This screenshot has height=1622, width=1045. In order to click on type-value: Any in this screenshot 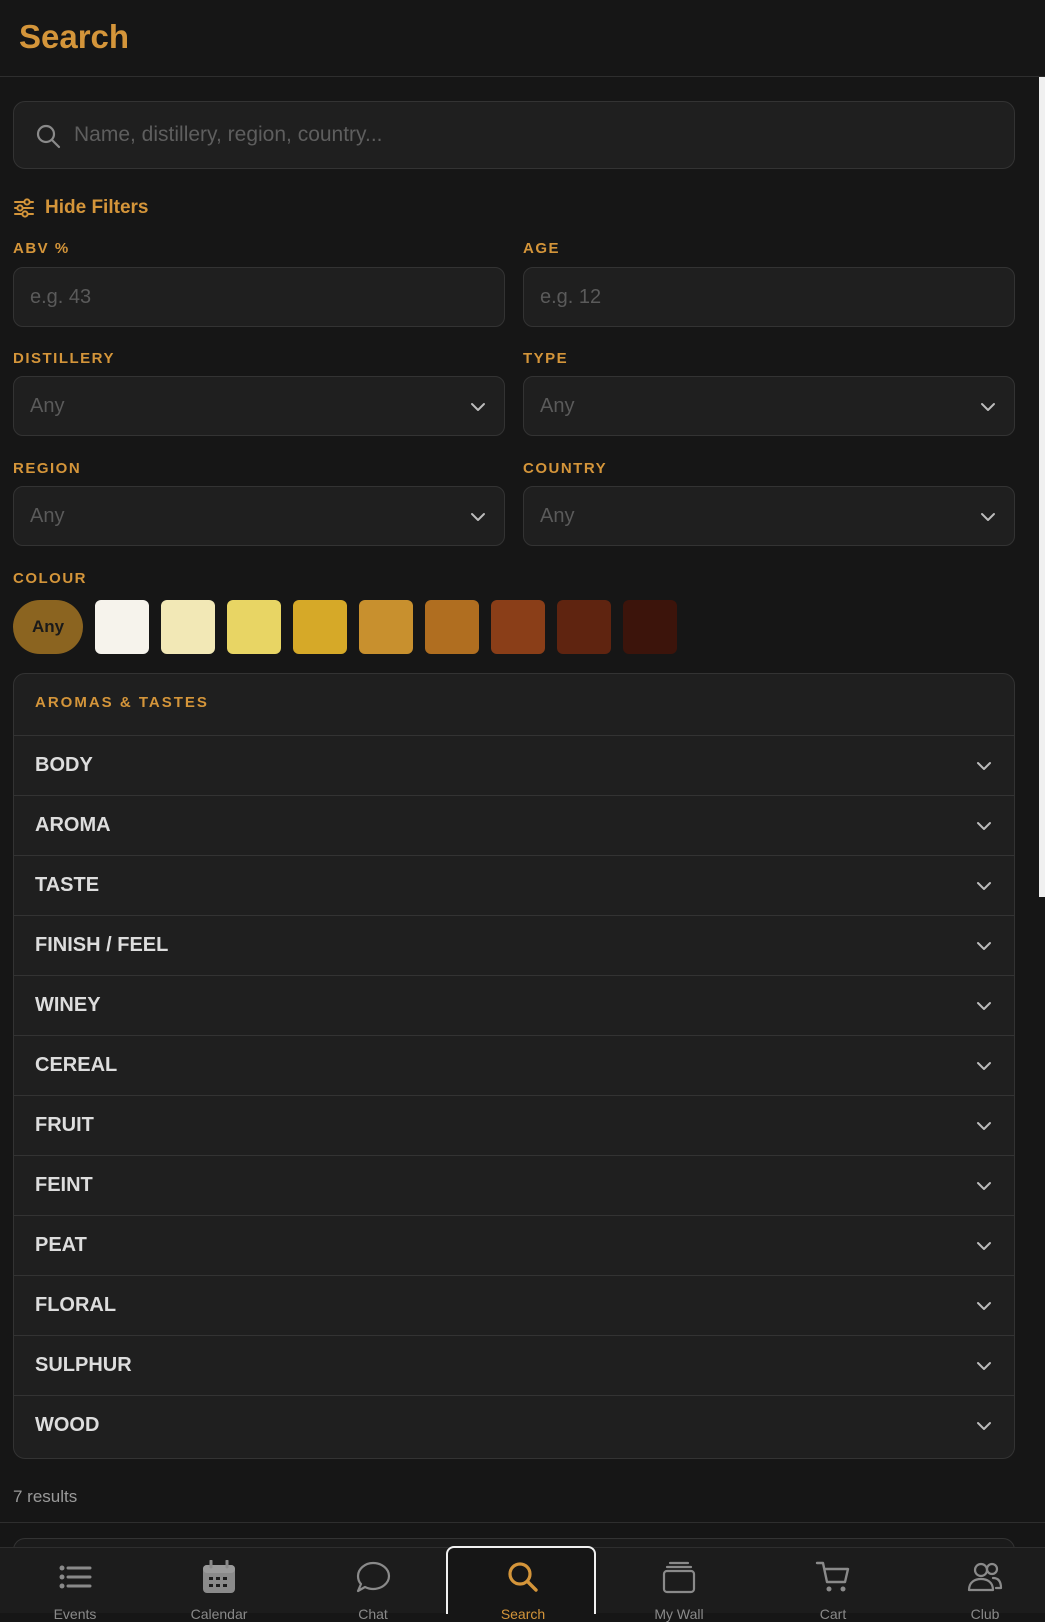, I will do `click(557, 406)`.